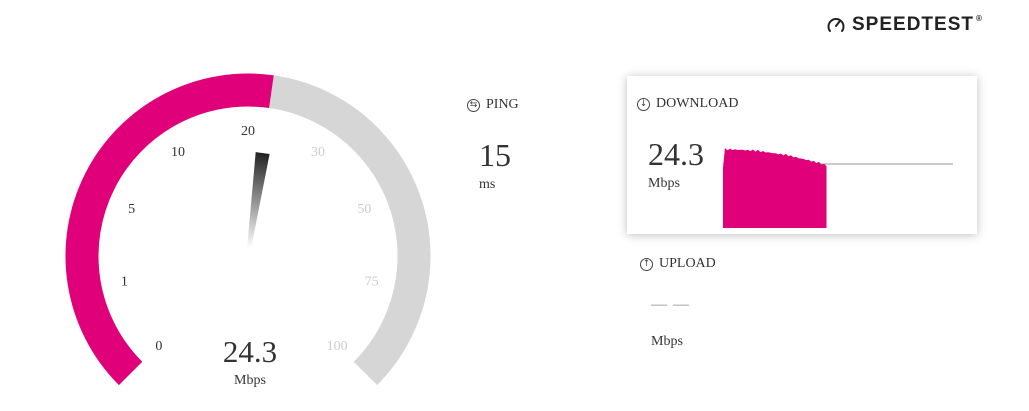 The height and width of the screenshot is (411, 1029). Describe the element at coordinates (775, 188) in the screenshot. I see `download-graph-area` at that location.